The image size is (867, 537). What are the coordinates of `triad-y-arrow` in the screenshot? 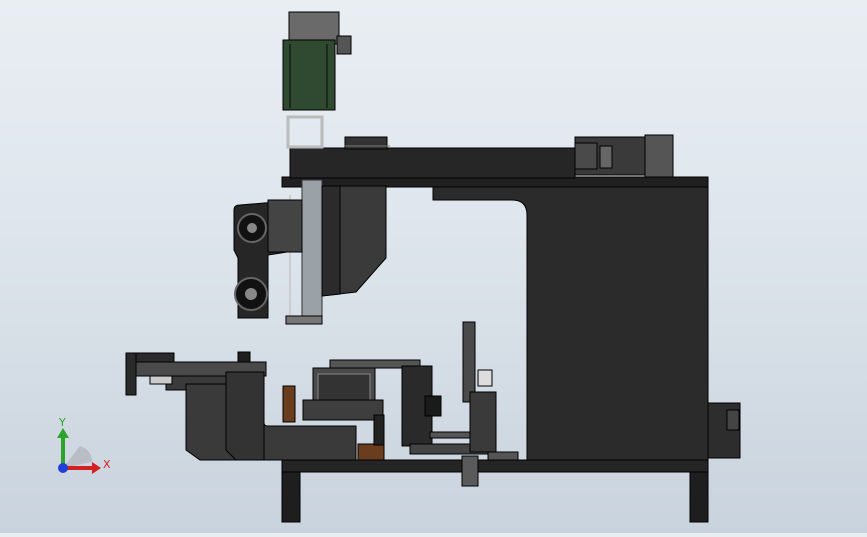 It's located at (63, 433).